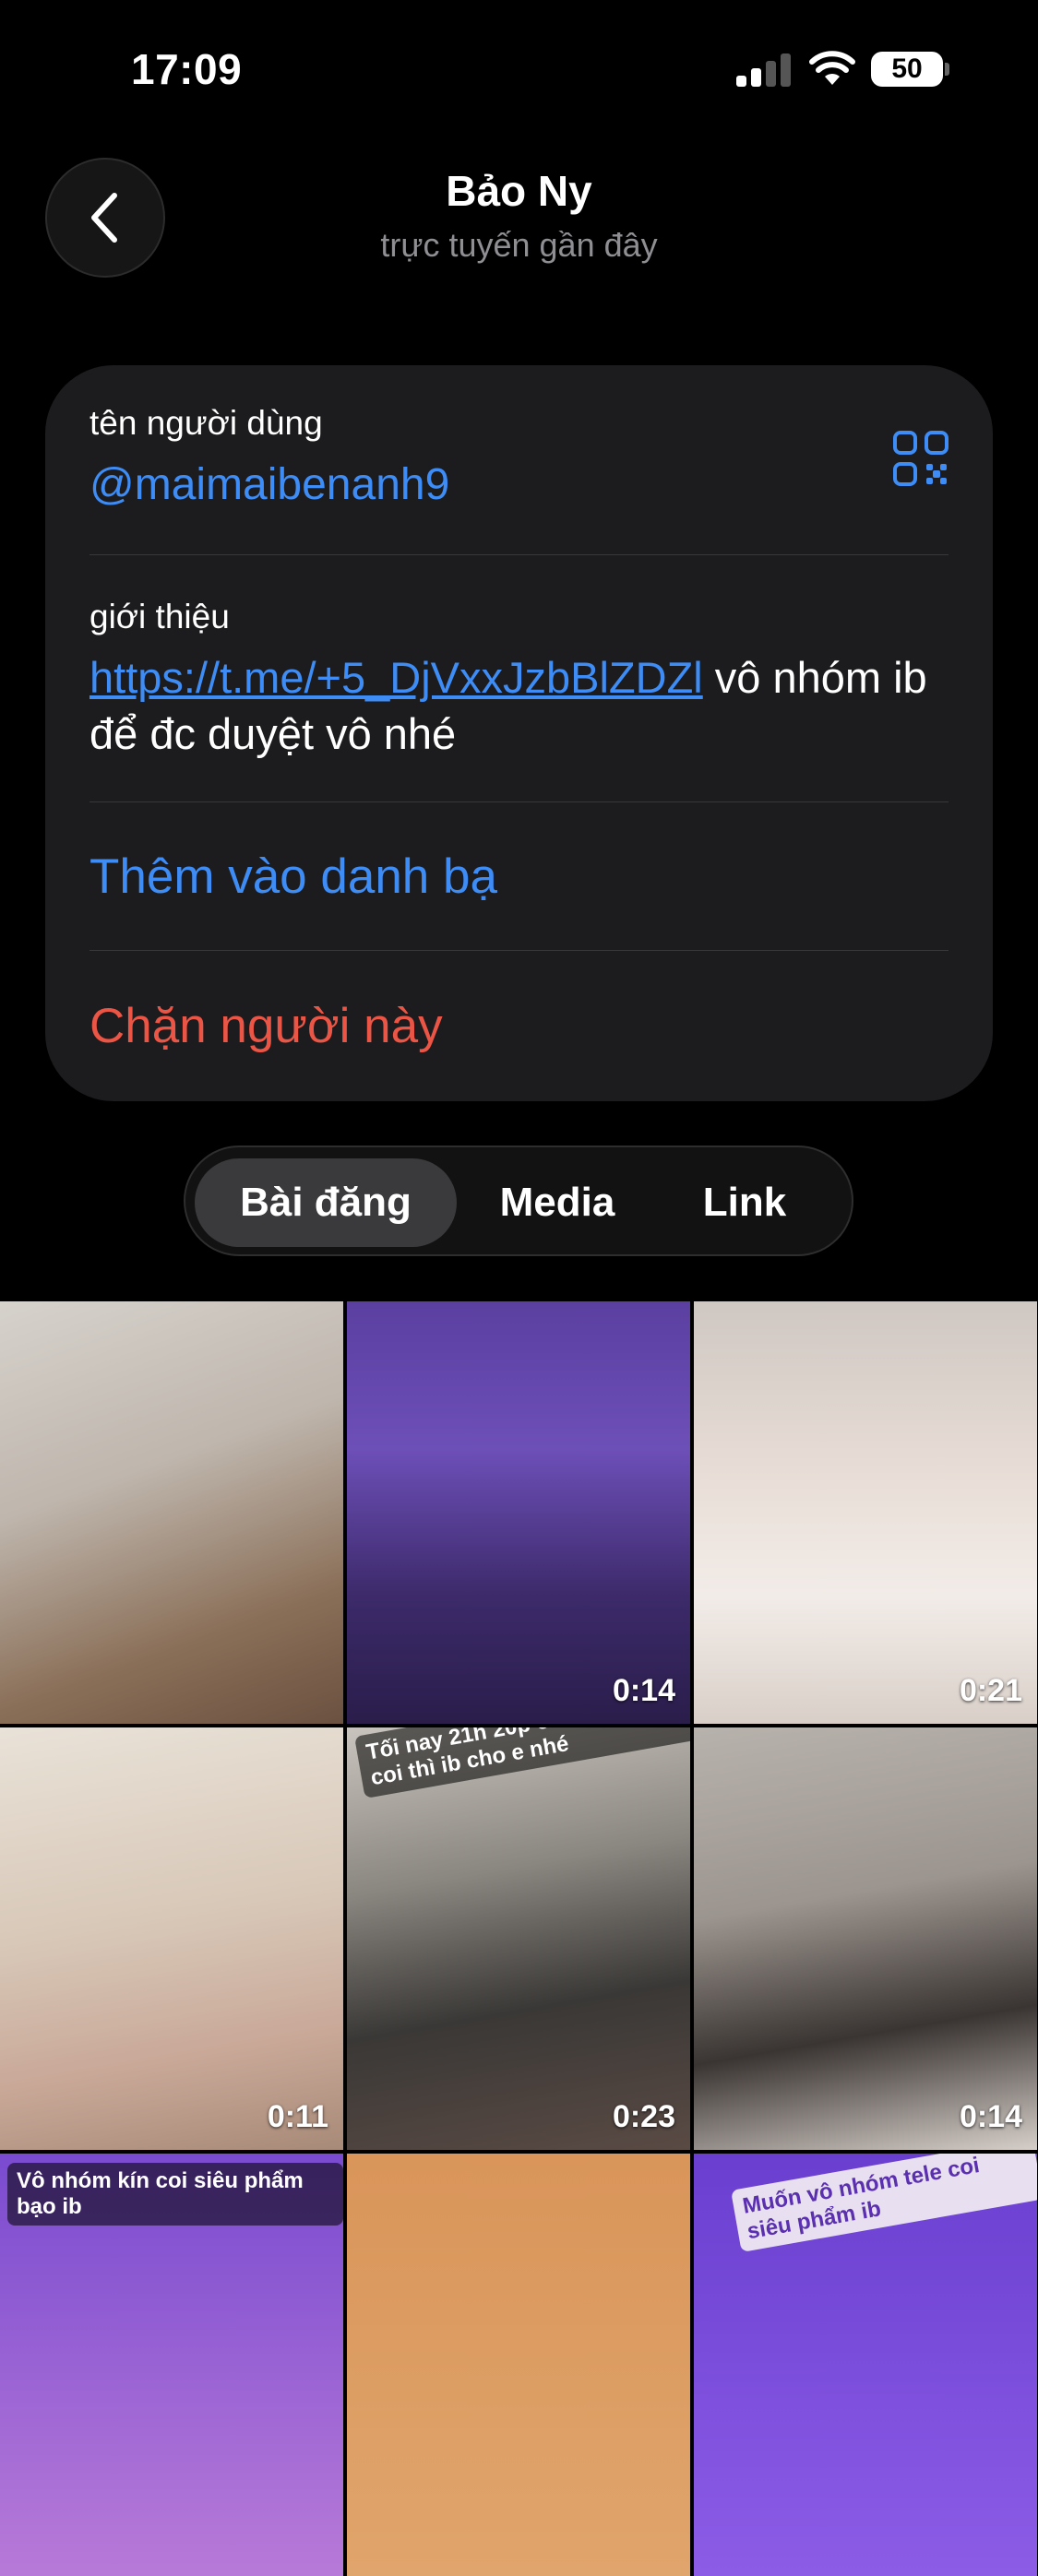 This screenshot has height=2576, width=1038. I want to click on tab-posts: Bài đăng, so click(326, 1202).